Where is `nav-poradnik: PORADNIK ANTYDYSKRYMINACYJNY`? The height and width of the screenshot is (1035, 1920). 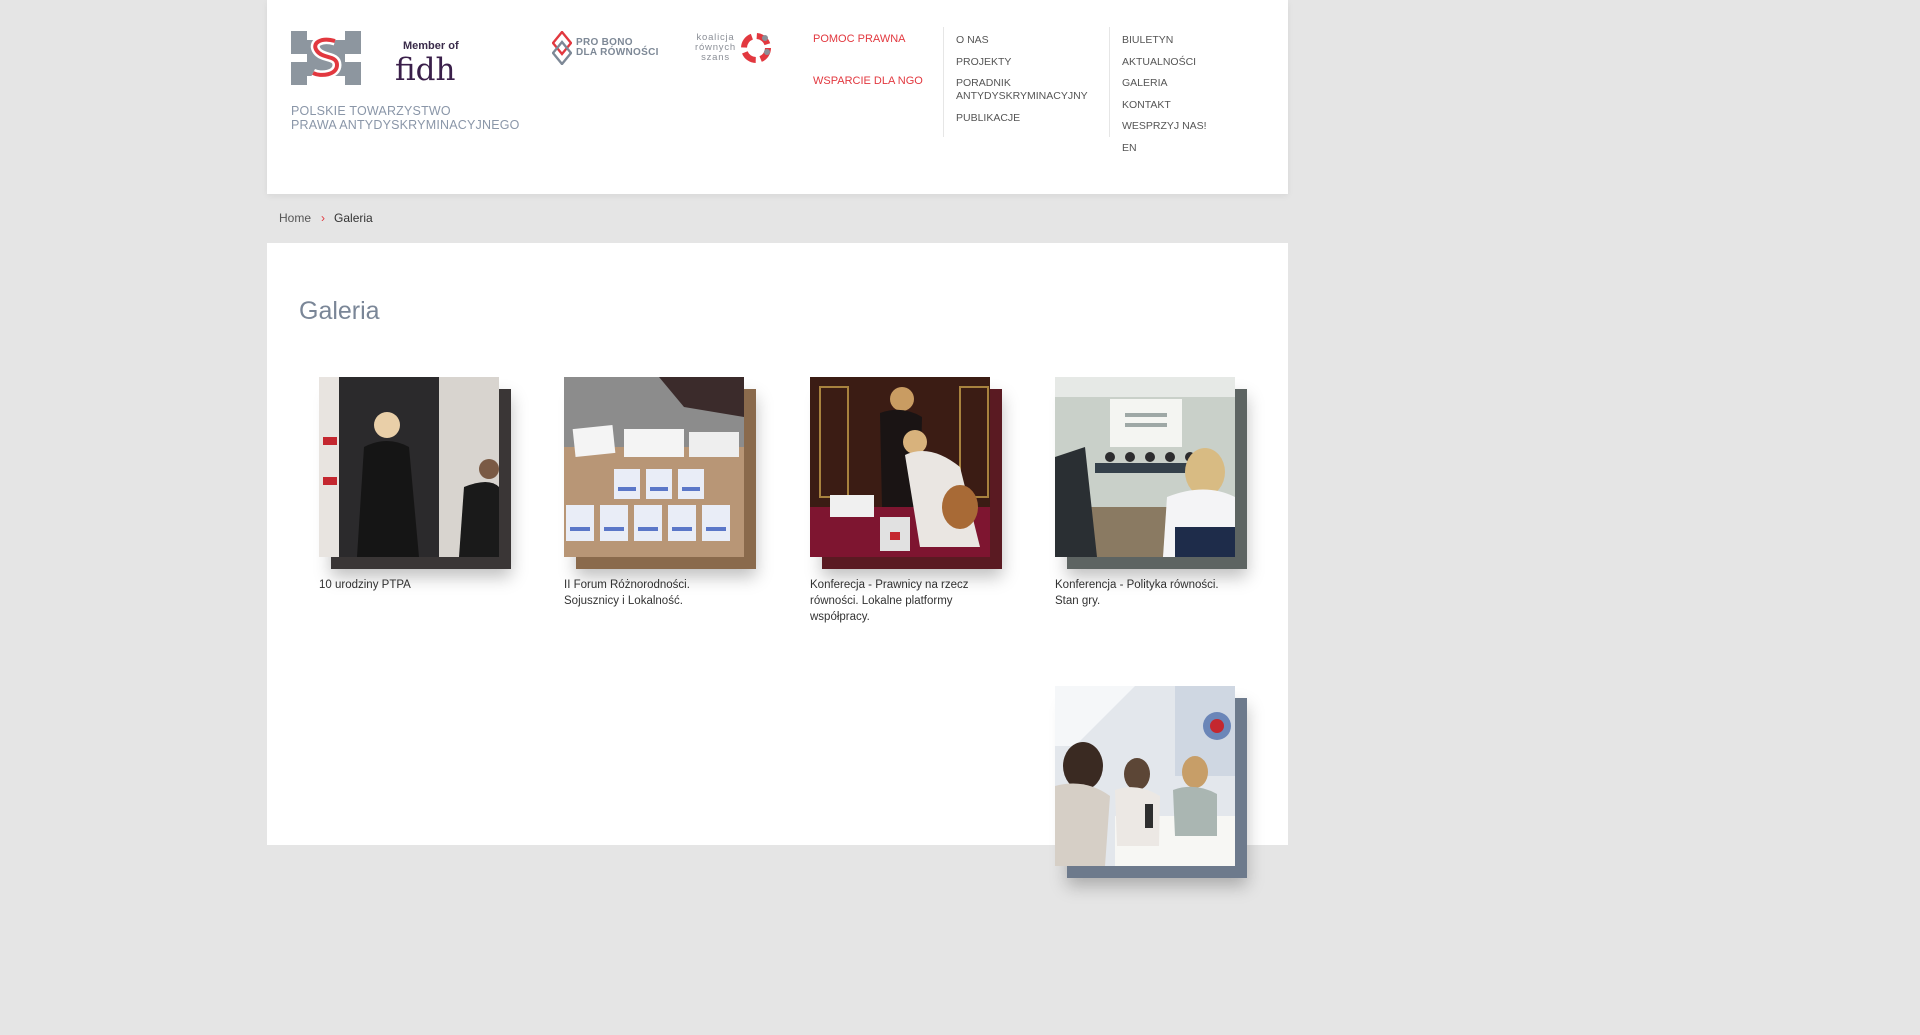
nav-poradnik: PORADNIK ANTYDYSKRYMINACYJNY is located at coordinates (1022, 90).